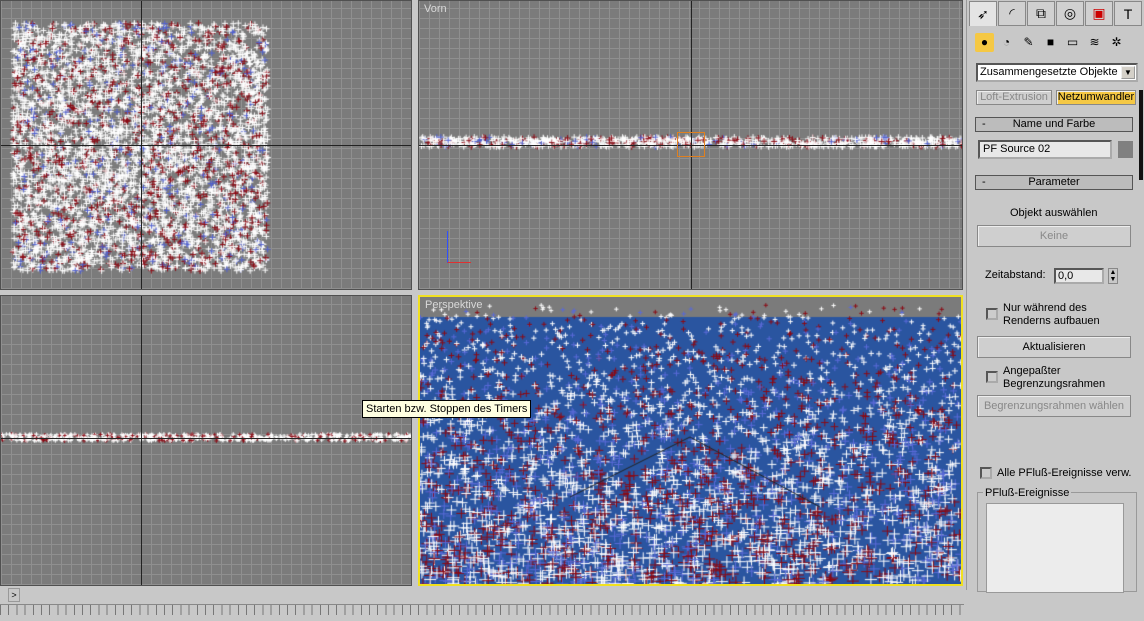 This screenshot has width=1144, height=621. I want to click on category-select: Zusammengesetzte Objekte ▼, so click(1057, 72).